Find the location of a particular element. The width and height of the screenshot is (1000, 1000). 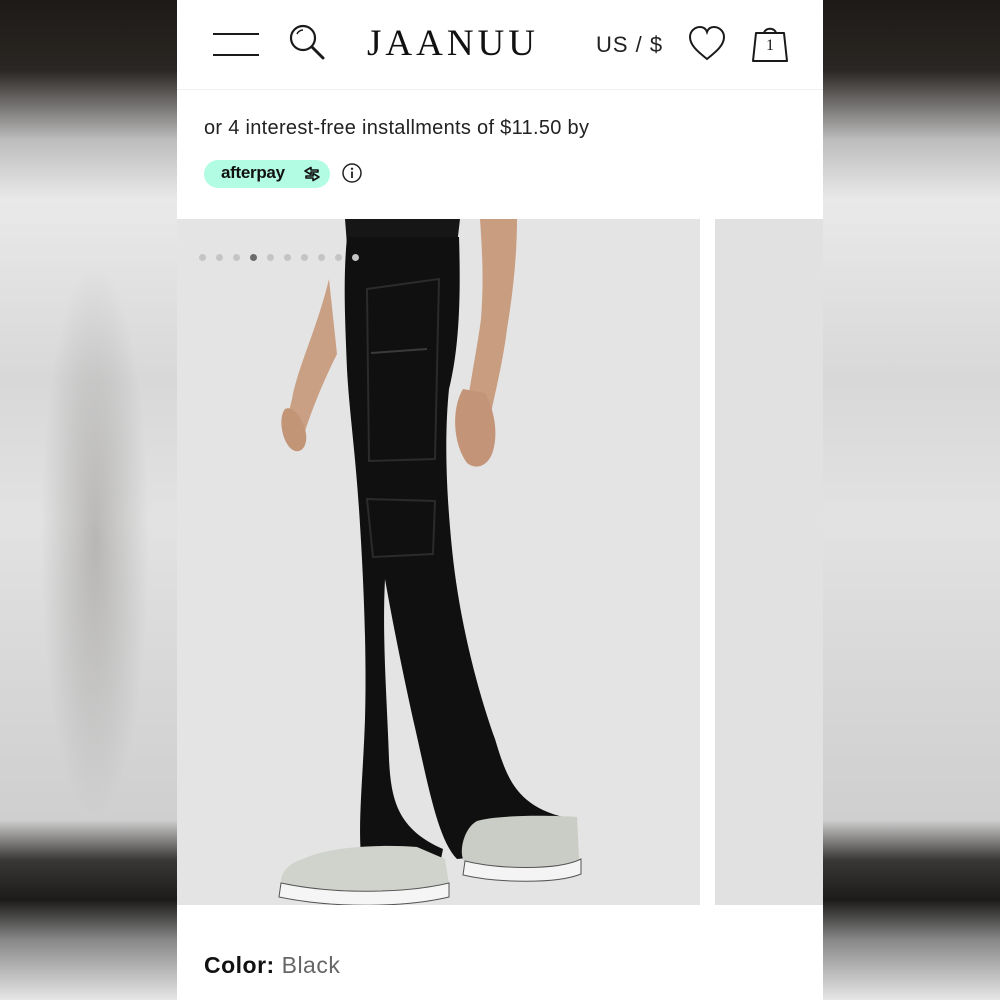

menu-icon is located at coordinates (236, 44).